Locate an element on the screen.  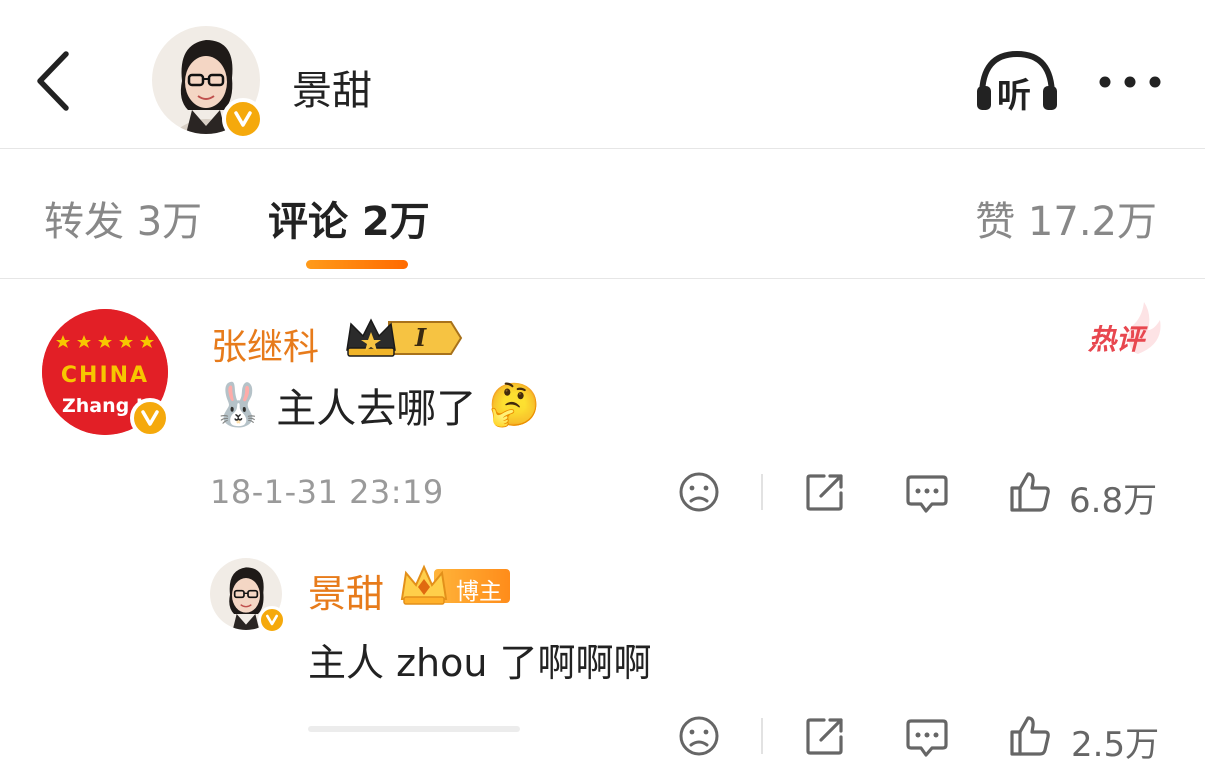
avatar-text-top: CHINA is located at coordinates (105, 375).